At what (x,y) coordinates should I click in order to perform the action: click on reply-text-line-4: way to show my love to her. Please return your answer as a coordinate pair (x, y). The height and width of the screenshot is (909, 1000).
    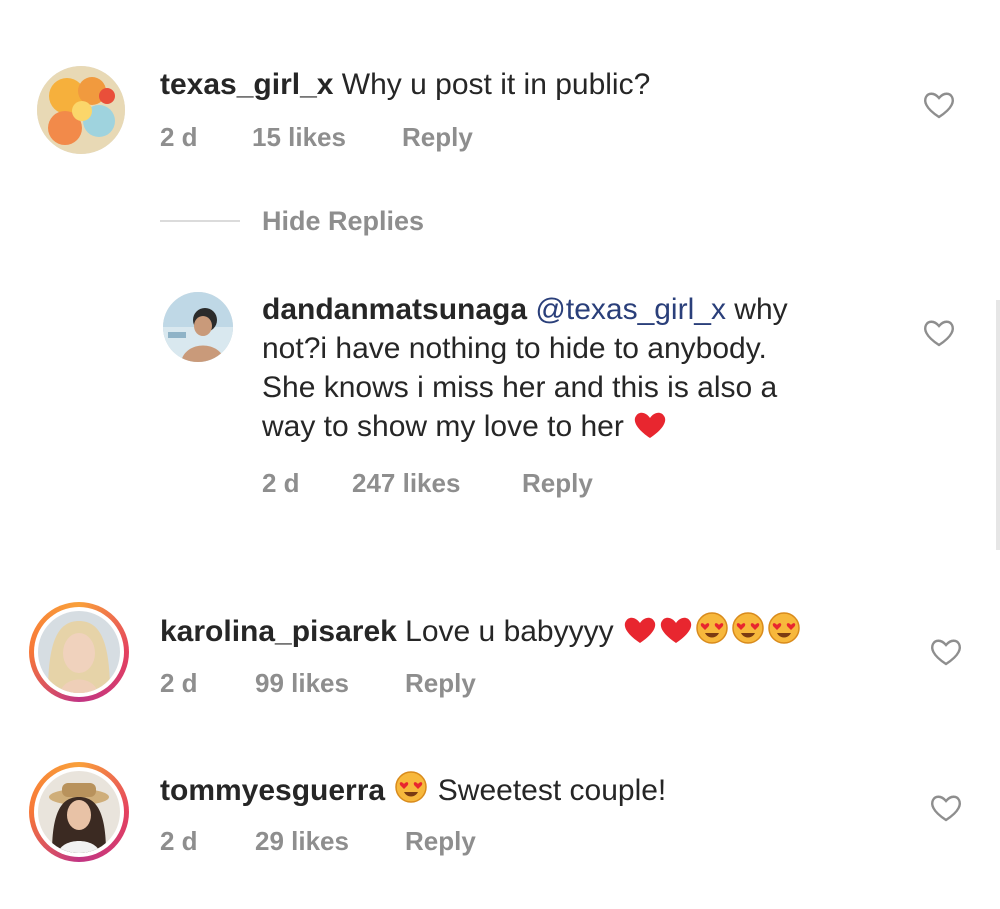
    Looking at the image, I should click on (443, 426).